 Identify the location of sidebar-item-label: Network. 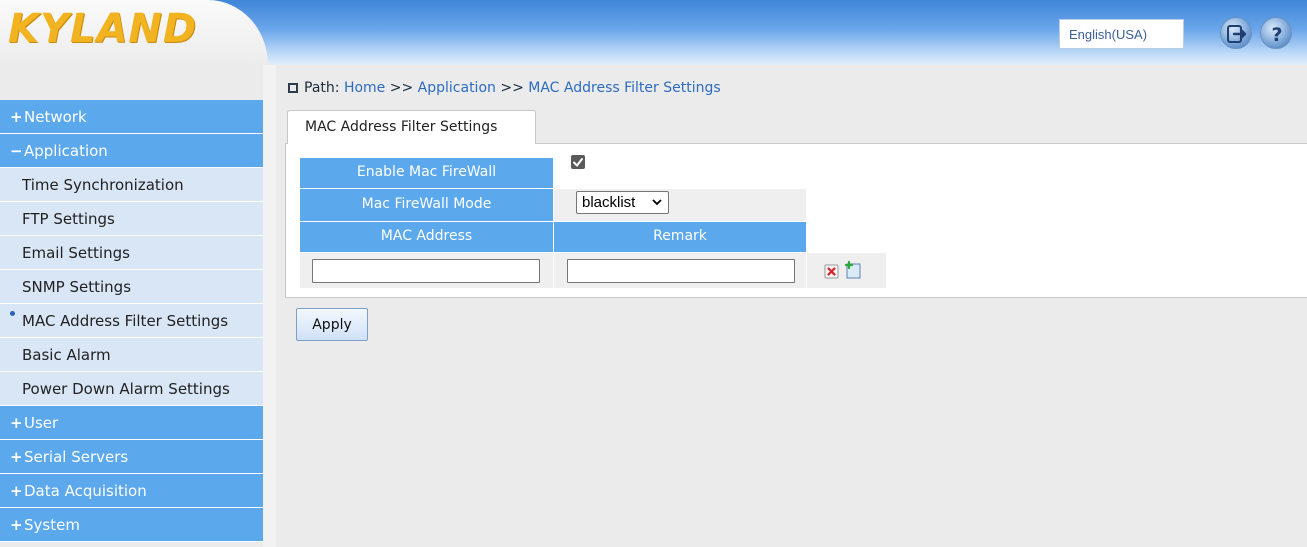
(55, 117).